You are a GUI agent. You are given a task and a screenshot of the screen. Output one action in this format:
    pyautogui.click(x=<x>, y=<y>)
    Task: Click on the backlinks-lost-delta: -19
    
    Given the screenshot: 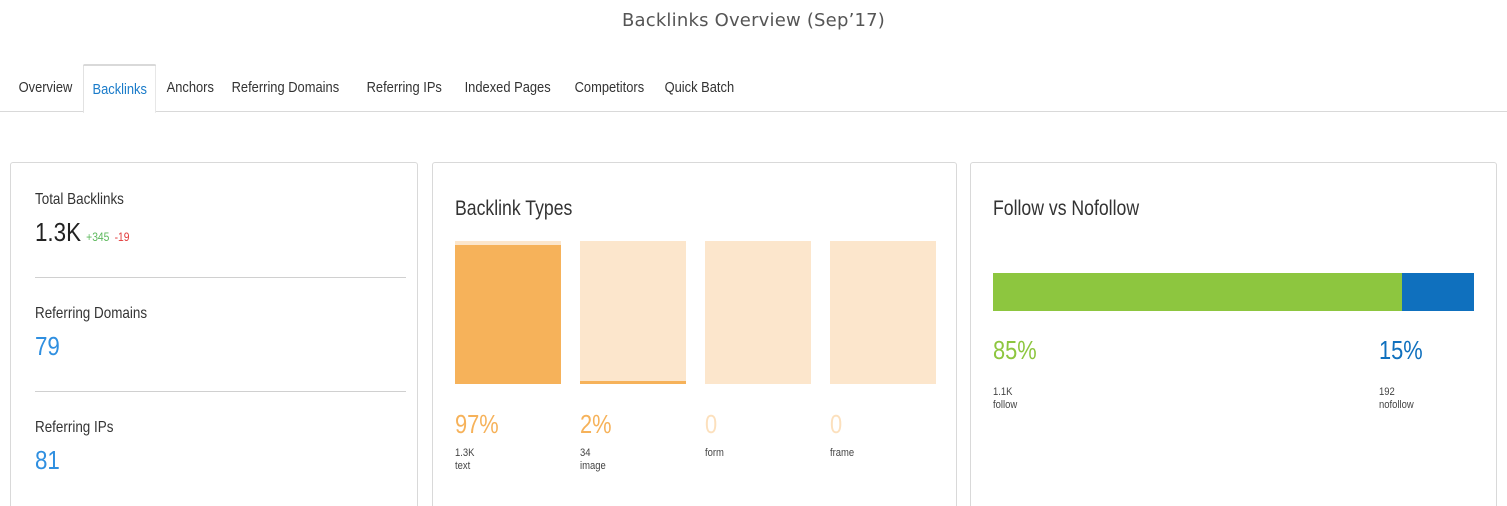 What is the action you would take?
    pyautogui.click(x=122, y=237)
    